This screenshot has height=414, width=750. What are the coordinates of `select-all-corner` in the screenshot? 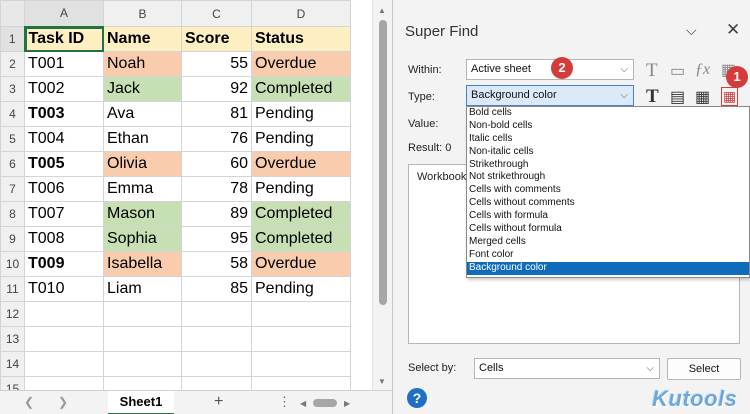 It's located at (12, 13).